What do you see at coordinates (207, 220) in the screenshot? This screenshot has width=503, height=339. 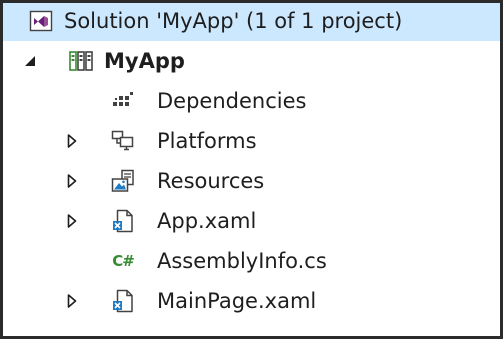 I see `tree-item-label: App.xaml` at bounding box center [207, 220].